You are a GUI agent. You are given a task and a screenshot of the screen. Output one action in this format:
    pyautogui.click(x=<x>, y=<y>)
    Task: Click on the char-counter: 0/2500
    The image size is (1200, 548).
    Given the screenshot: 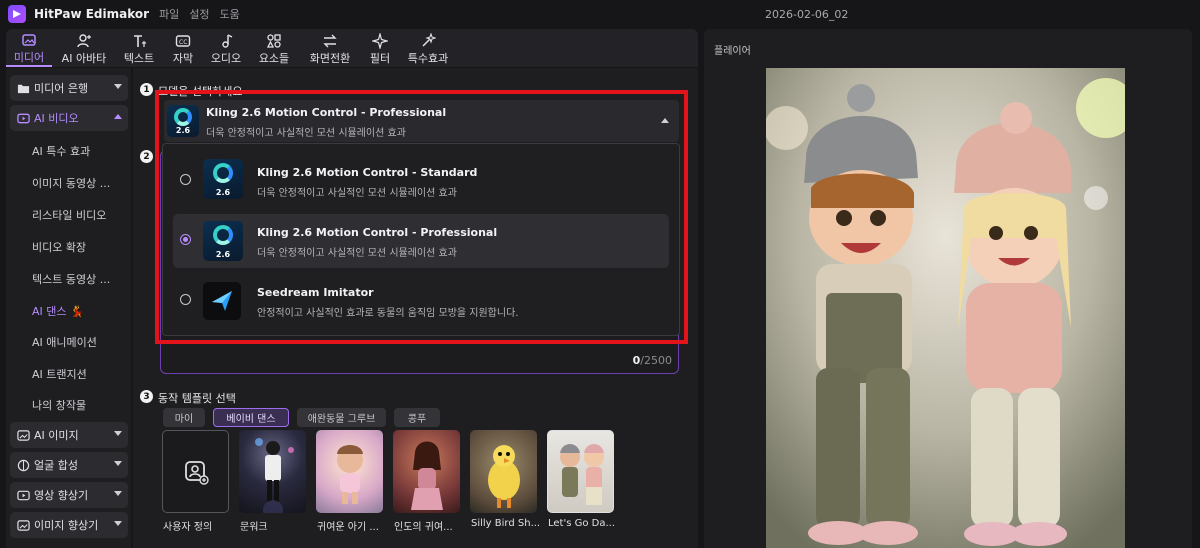 What is the action you would take?
    pyautogui.click(x=652, y=360)
    